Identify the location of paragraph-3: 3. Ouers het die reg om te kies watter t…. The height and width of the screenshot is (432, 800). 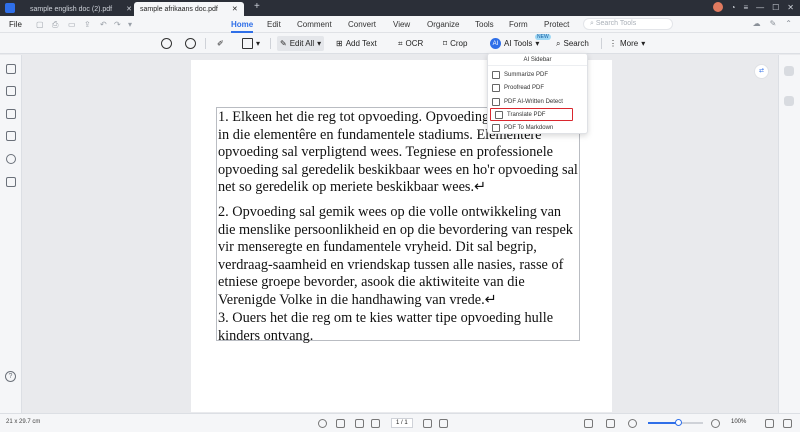
(399, 327).